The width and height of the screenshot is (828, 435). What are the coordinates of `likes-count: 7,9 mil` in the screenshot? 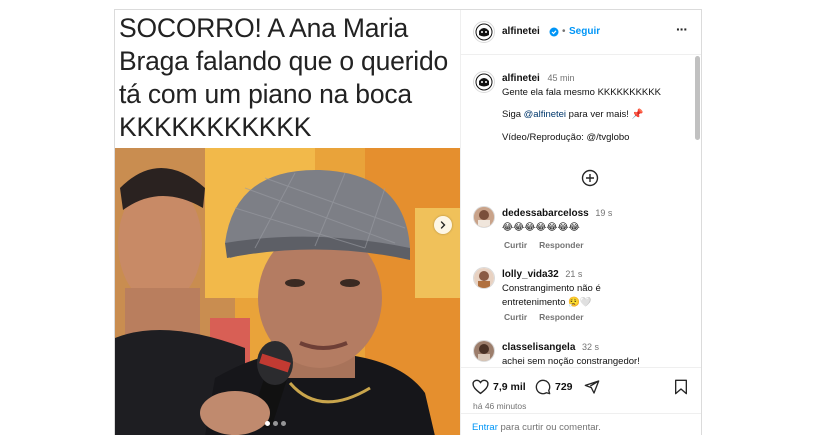 It's located at (509, 387).